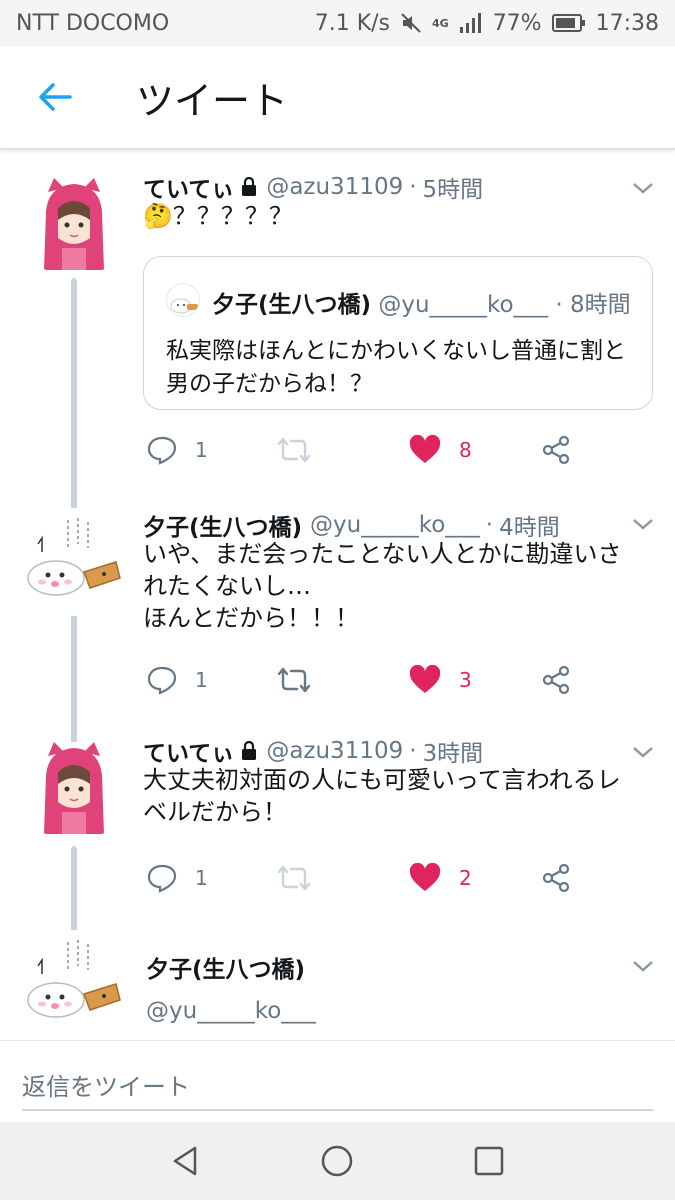 The height and width of the screenshot is (1200, 675). What do you see at coordinates (292, 305) in the screenshot?
I see `quote-display-name: 夕子(生八つ橋)` at bounding box center [292, 305].